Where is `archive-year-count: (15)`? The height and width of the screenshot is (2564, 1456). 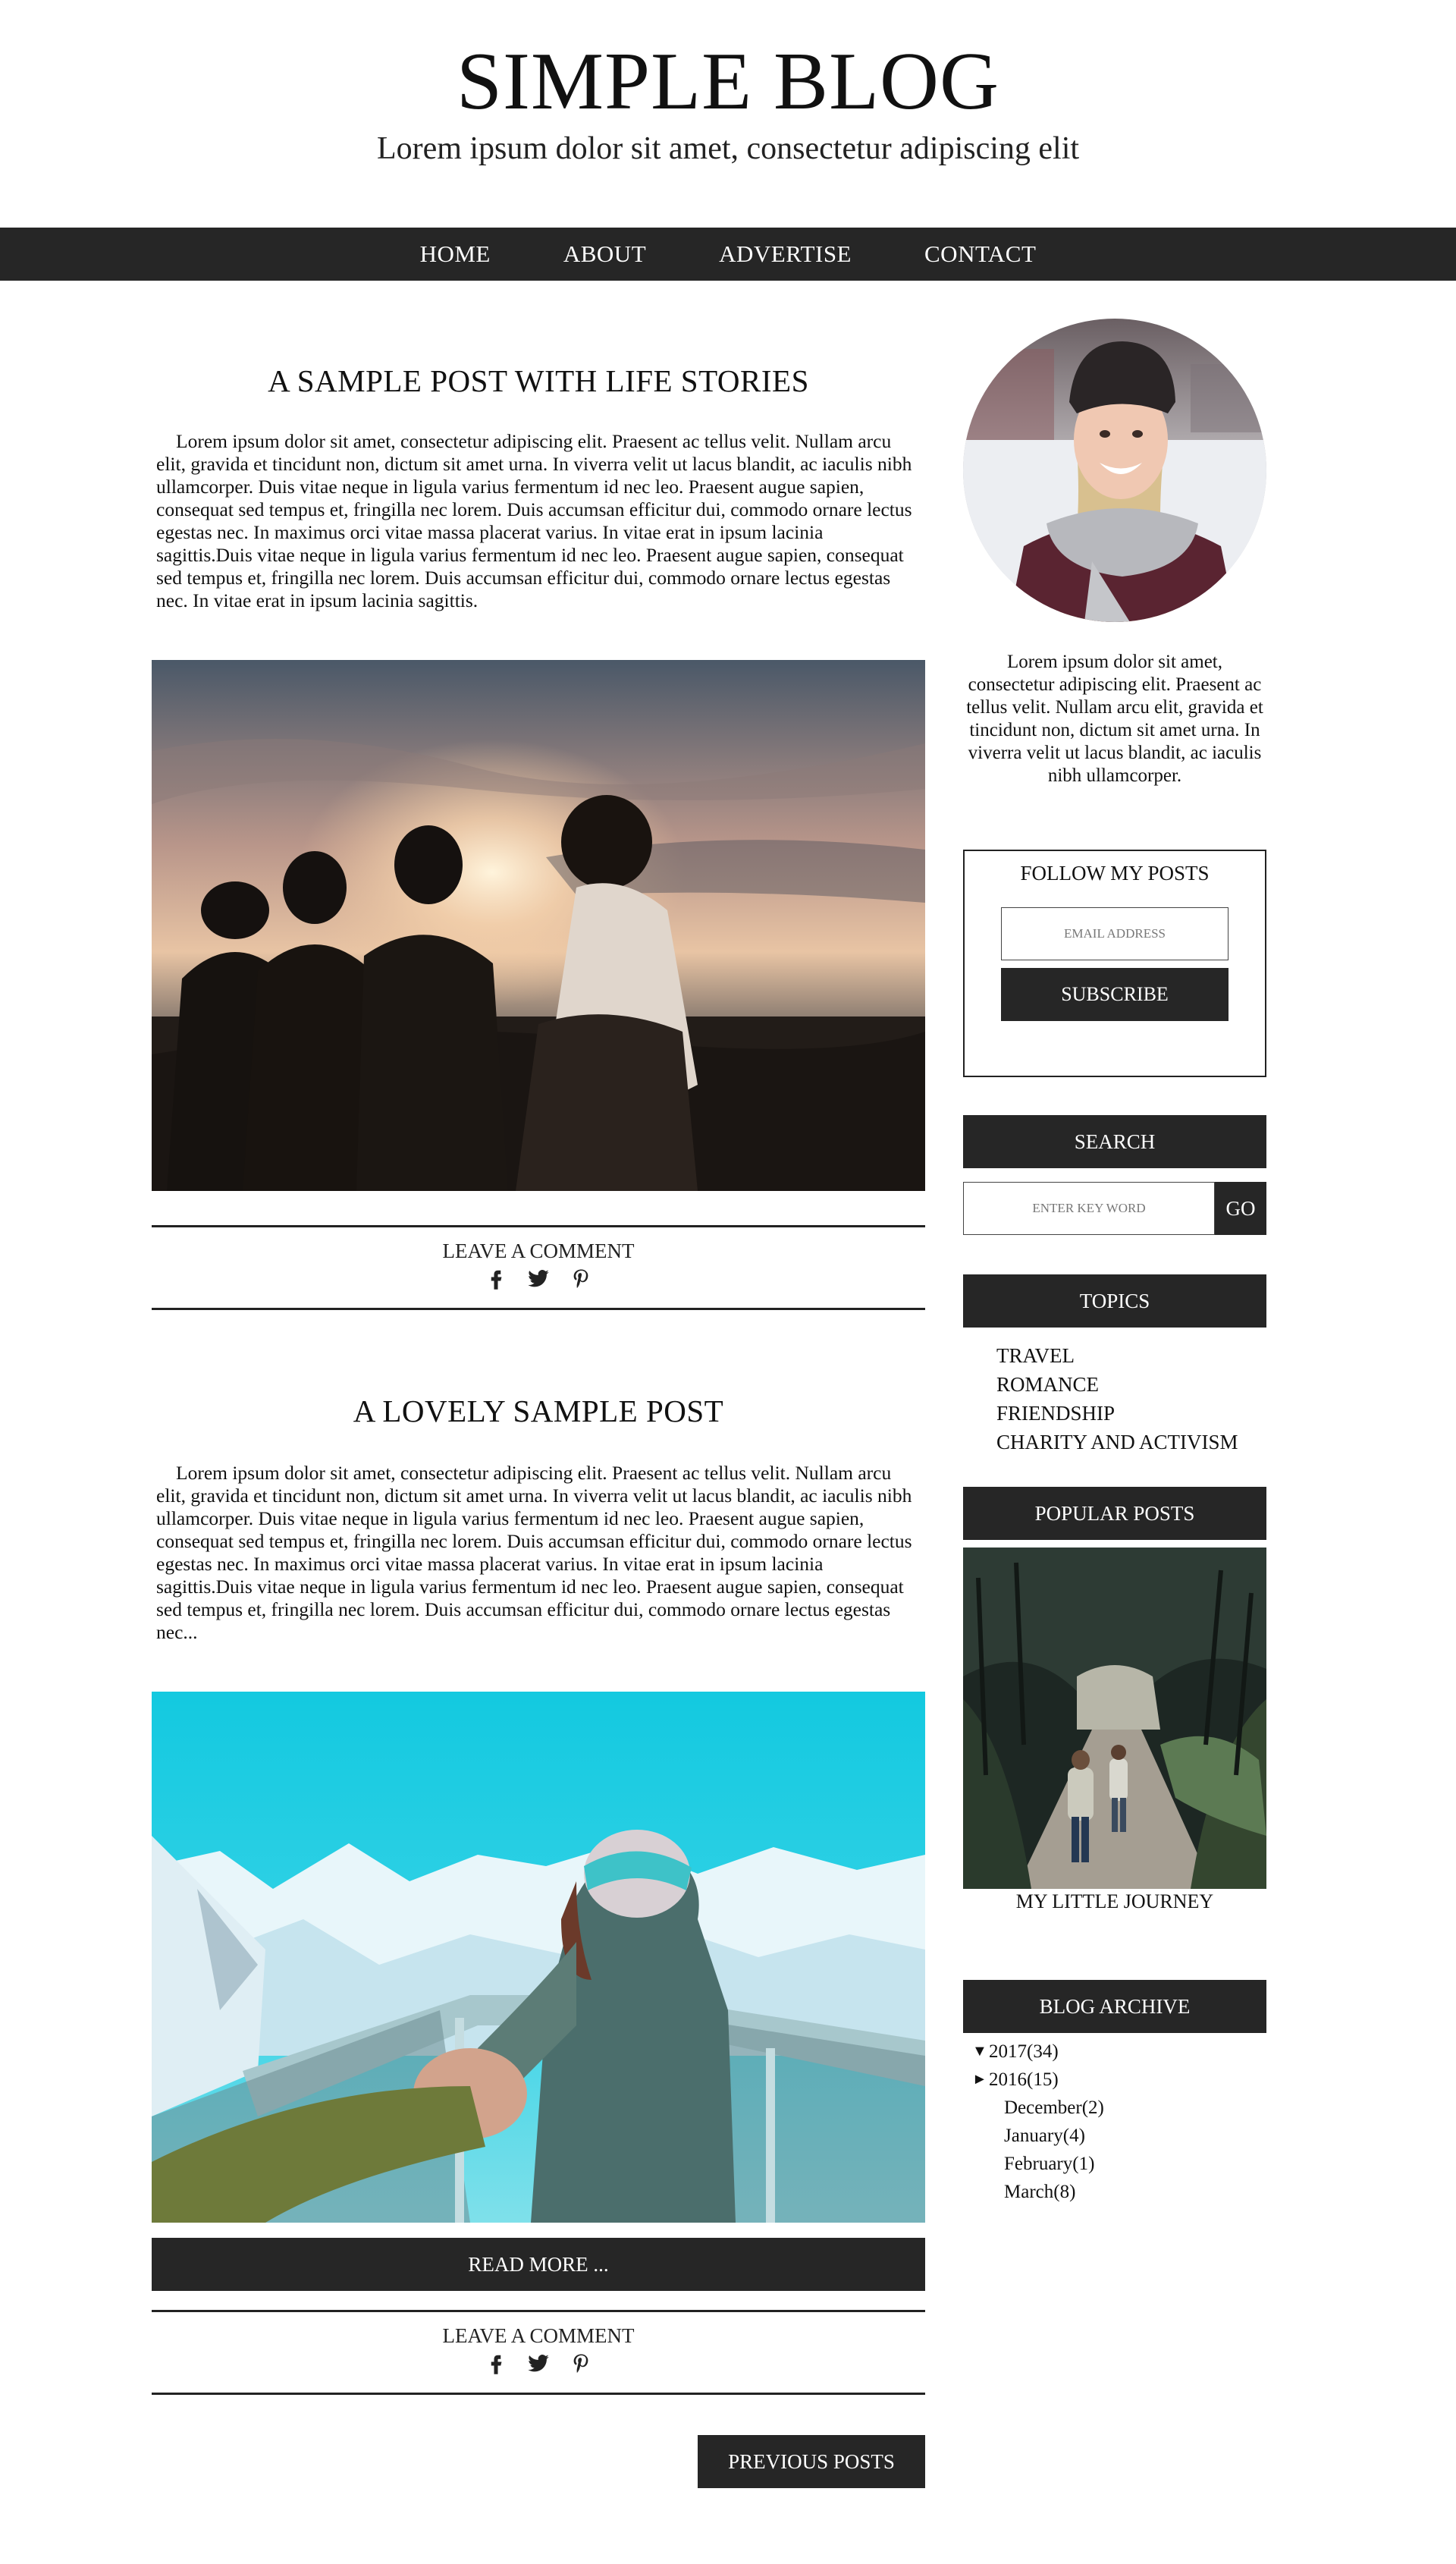
archive-year-count: (15) is located at coordinates (1043, 2079).